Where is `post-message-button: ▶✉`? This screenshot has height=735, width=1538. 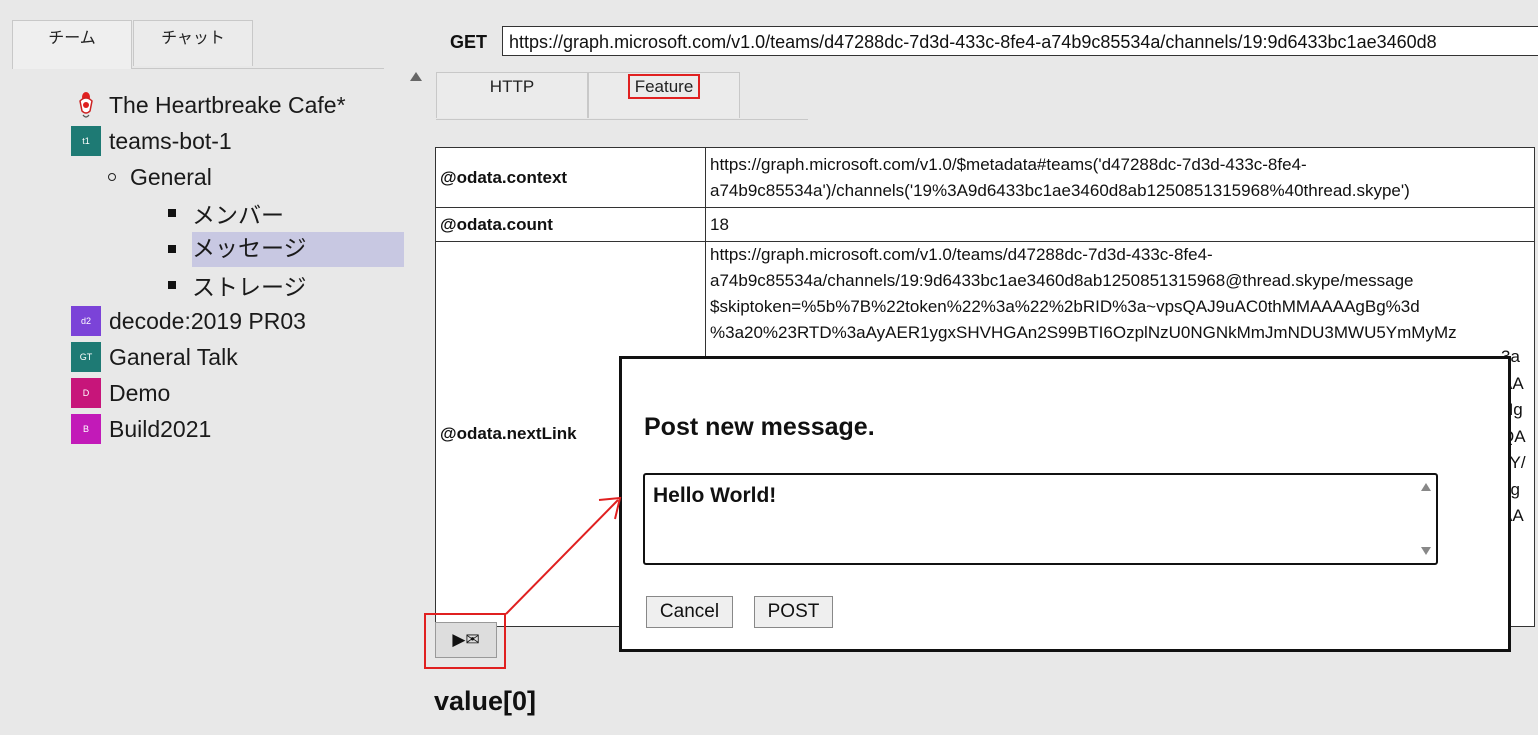 post-message-button: ▶✉ is located at coordinates (466, 640).